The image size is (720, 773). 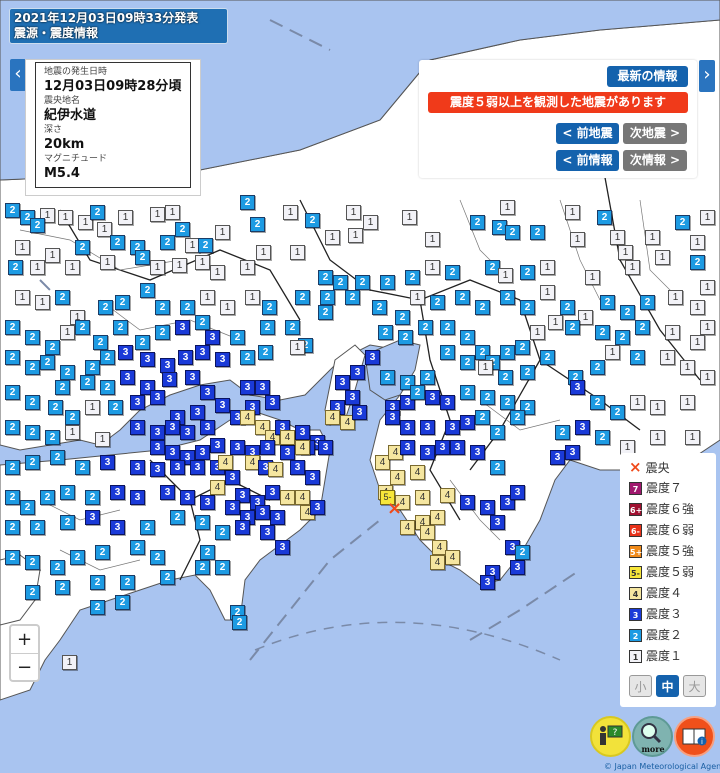 I want to click on info-book-button: i, so click(x=694, y=736).